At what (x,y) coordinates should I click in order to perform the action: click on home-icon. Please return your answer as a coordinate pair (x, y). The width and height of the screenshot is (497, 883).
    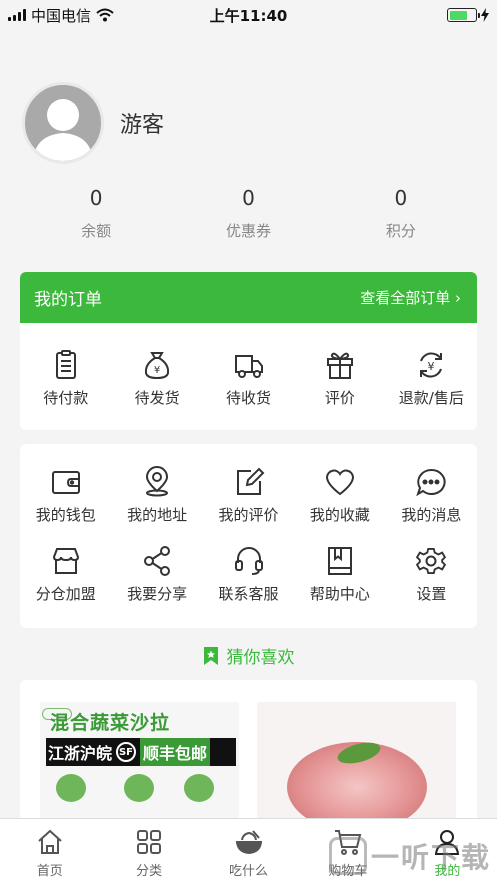
    Looking at the image, I should click on (50, 841).